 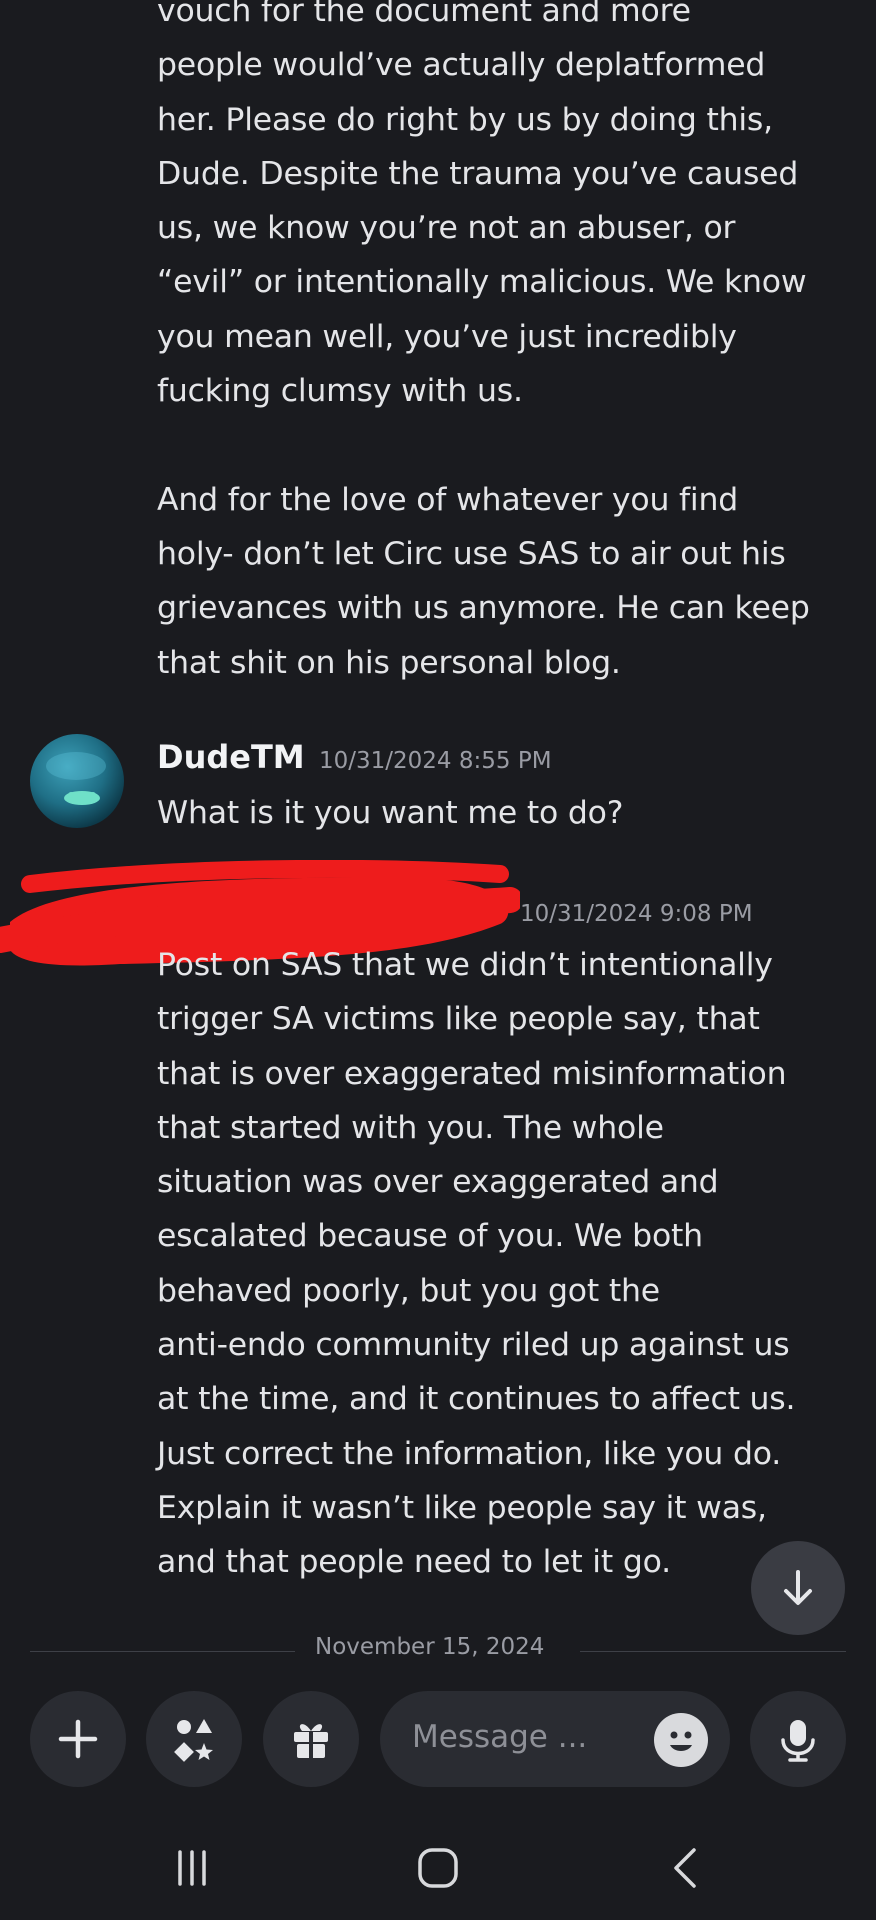 I want to click on message-line: that is over exaggerated misinformation, so click(x=472, y=1073).